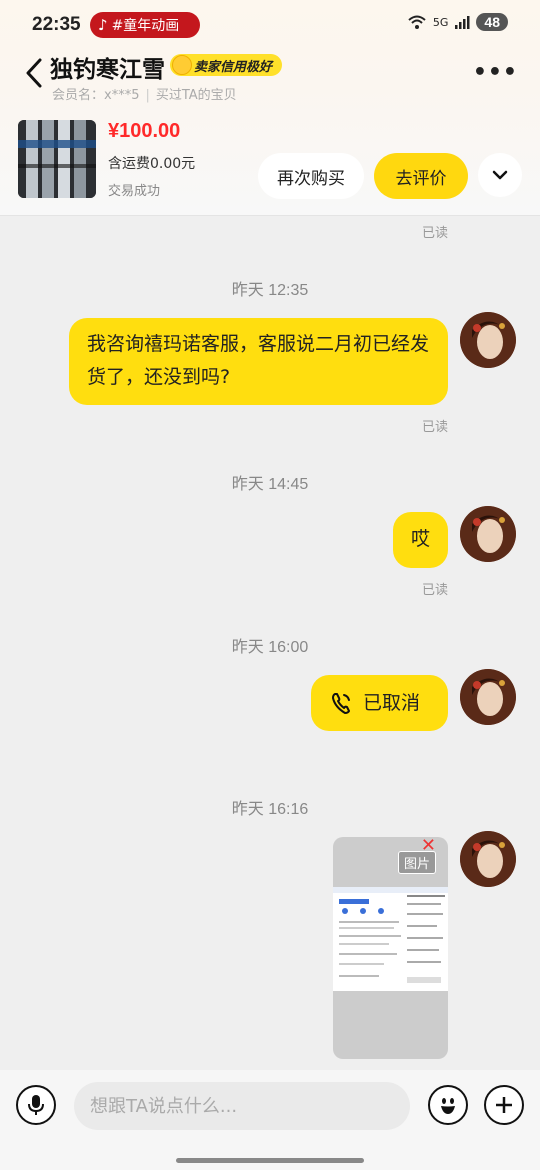  Describe the element at coordinates (270, 290) in the screenshot. I see `message-timestamp: 昨天 12:35` at that location.